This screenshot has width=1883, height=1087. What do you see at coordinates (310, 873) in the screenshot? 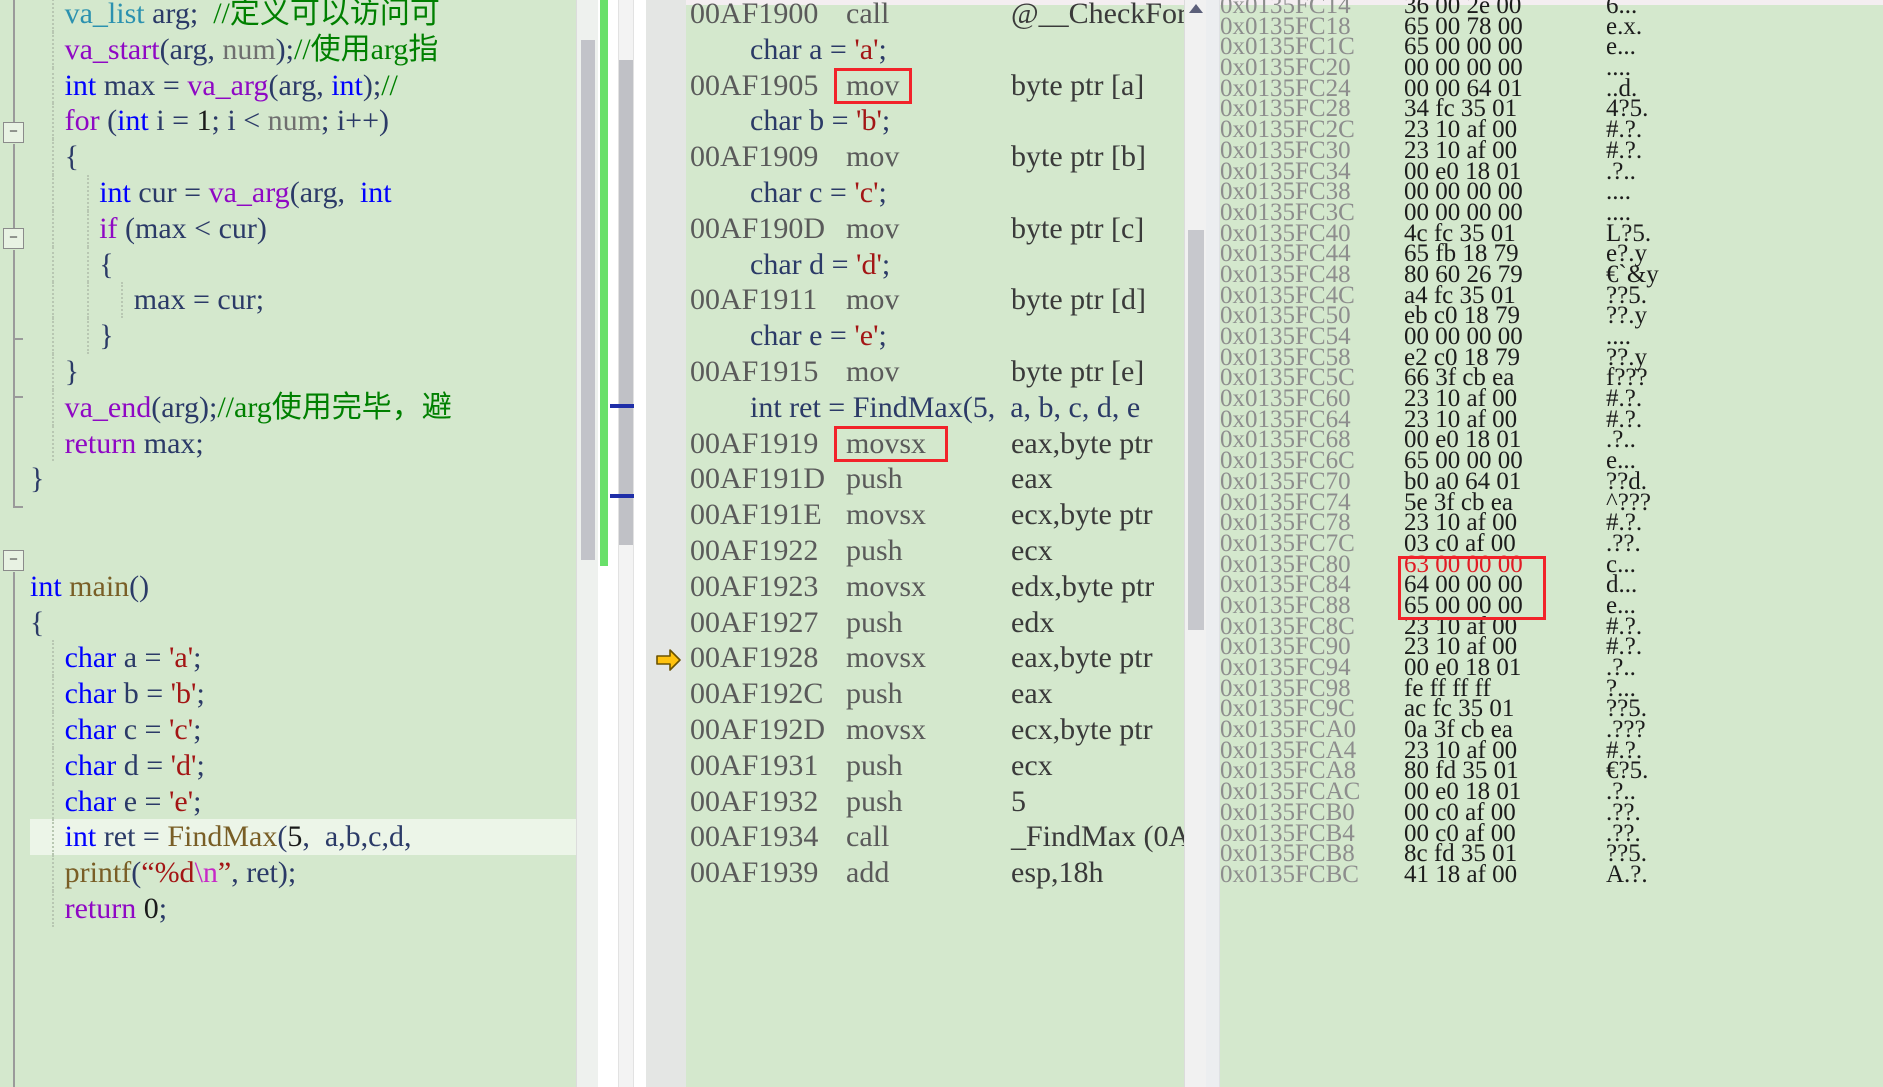
I see `code-line: printf(“%d\n”, ret);` at bounding box center [310, 873].